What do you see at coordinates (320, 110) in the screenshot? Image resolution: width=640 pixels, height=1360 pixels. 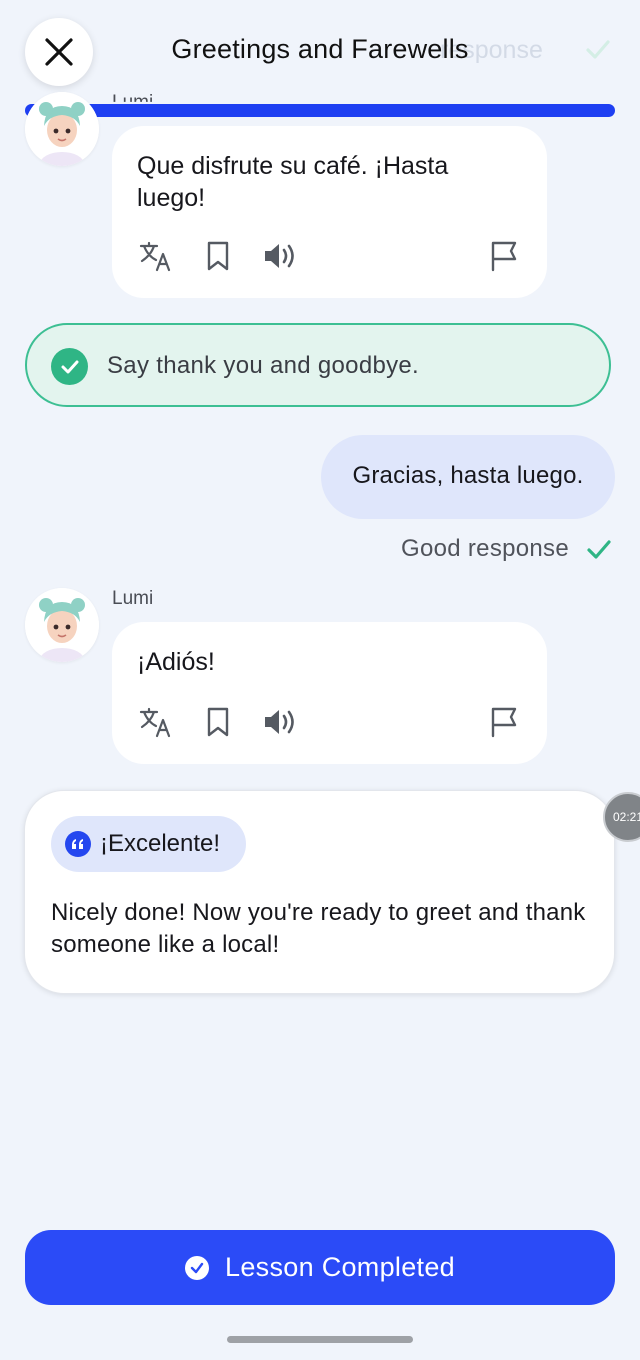 I see `lesson-progress-bar` at bounding box center [320, 110].